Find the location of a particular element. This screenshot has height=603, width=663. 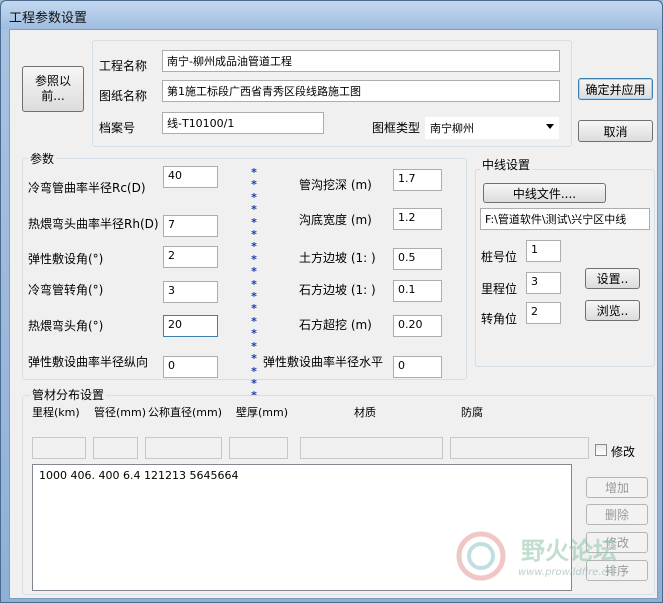

param-right-label-2: 土方边坡 (1: ) is located at coordinates (337, 258).